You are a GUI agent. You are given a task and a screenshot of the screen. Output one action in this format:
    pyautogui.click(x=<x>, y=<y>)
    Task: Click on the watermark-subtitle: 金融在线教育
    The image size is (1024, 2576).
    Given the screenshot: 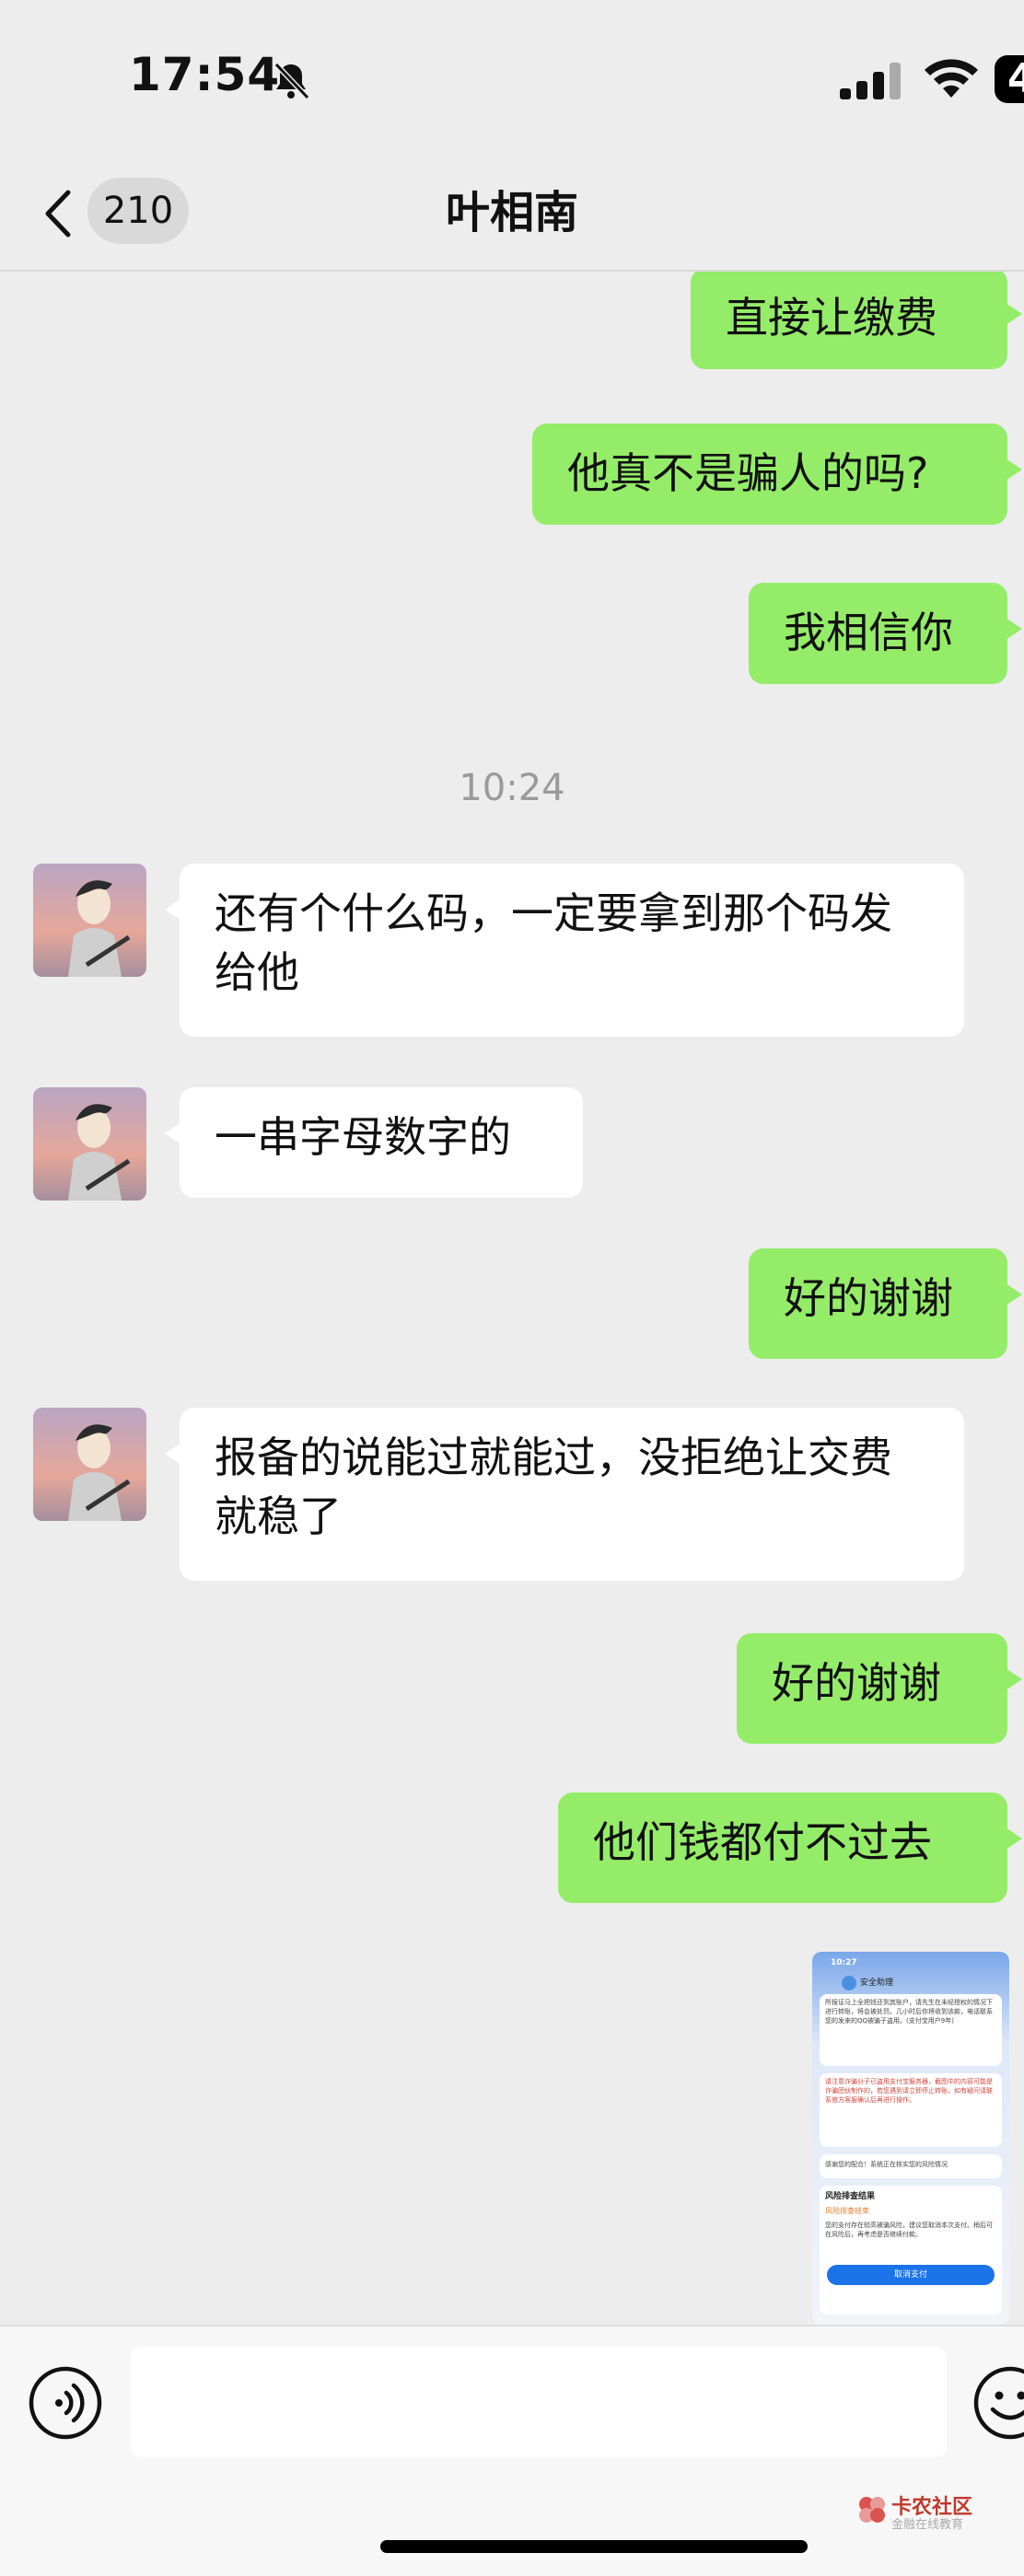 What is the action you would take?
    pyautogui.click(x=927, y=2523)
    